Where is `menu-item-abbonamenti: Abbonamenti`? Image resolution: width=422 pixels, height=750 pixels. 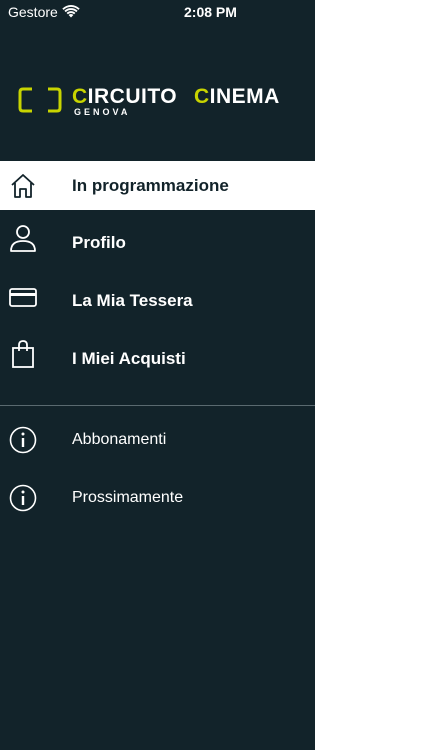 menu-item-abbonamenti: Abbonamenti is located at coordinates (157, 440).